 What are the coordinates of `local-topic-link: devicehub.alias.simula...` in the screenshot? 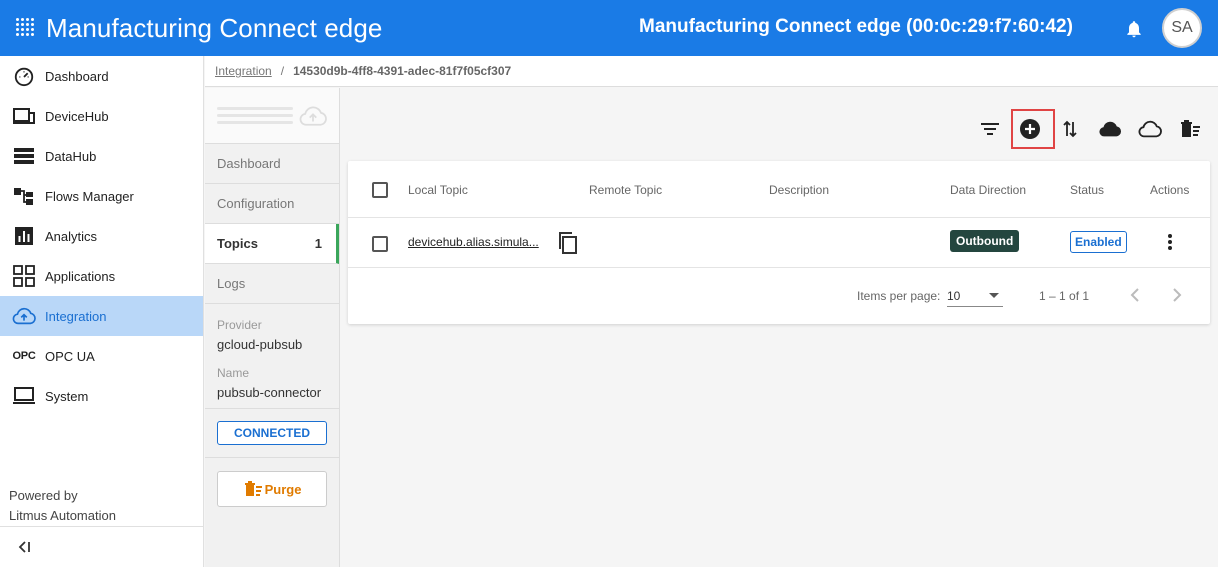 It's located at (473, 242).